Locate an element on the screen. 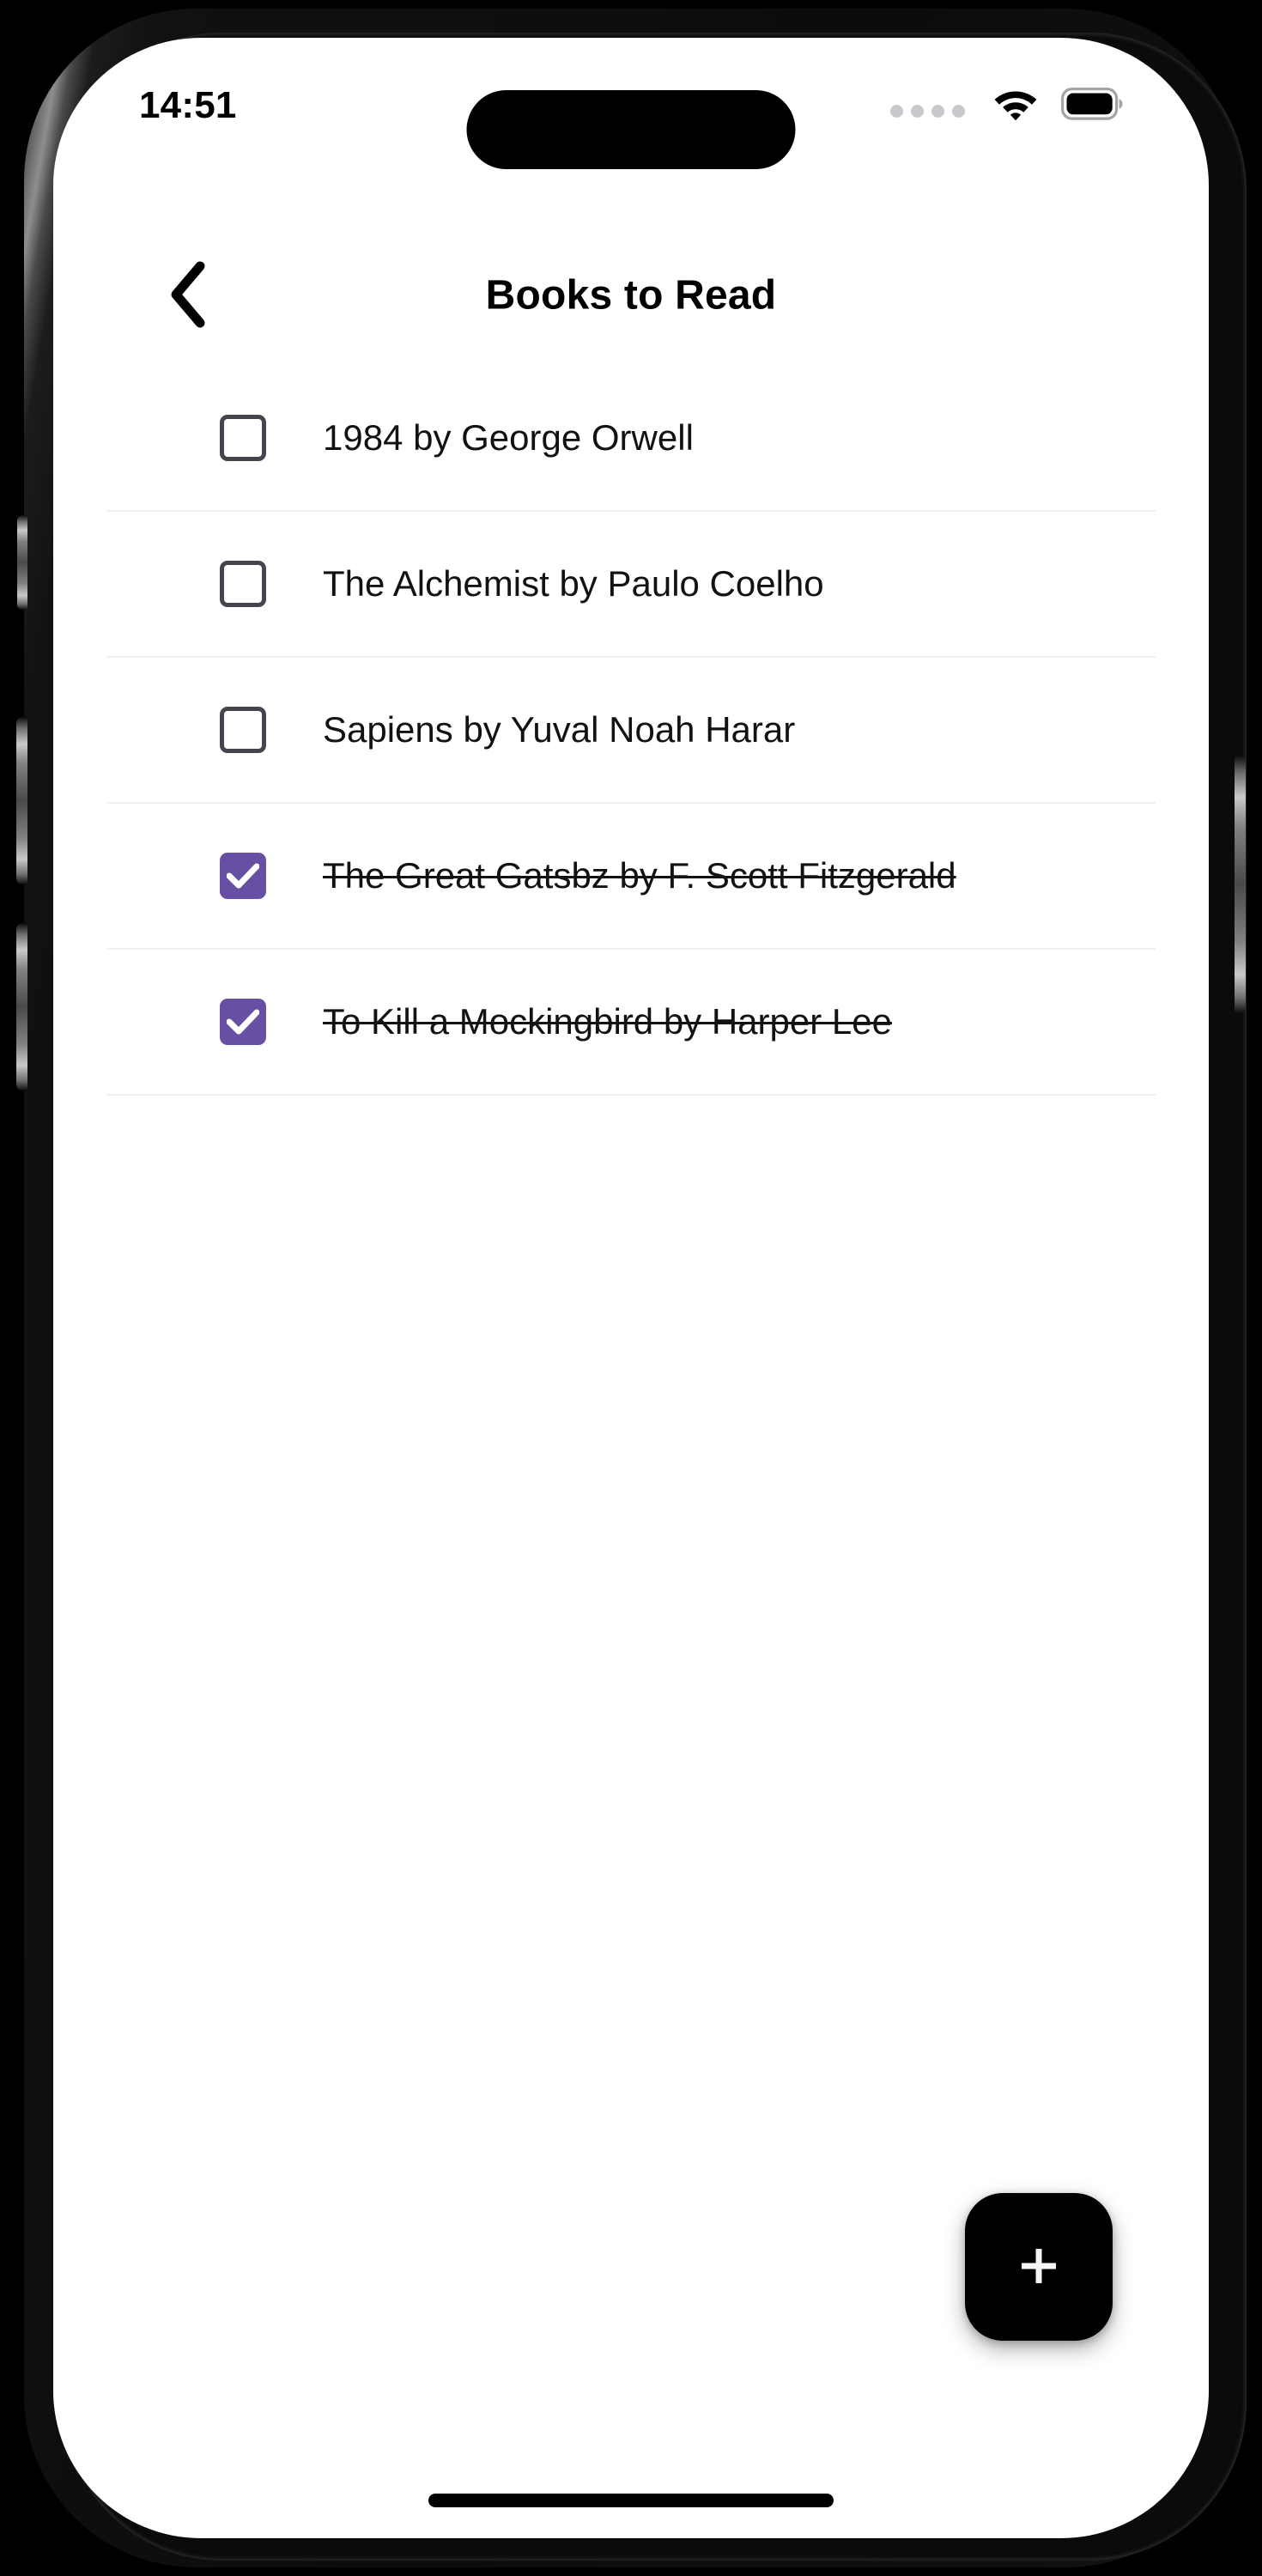  signal-dots-icon is located at coordinates (928, 111).